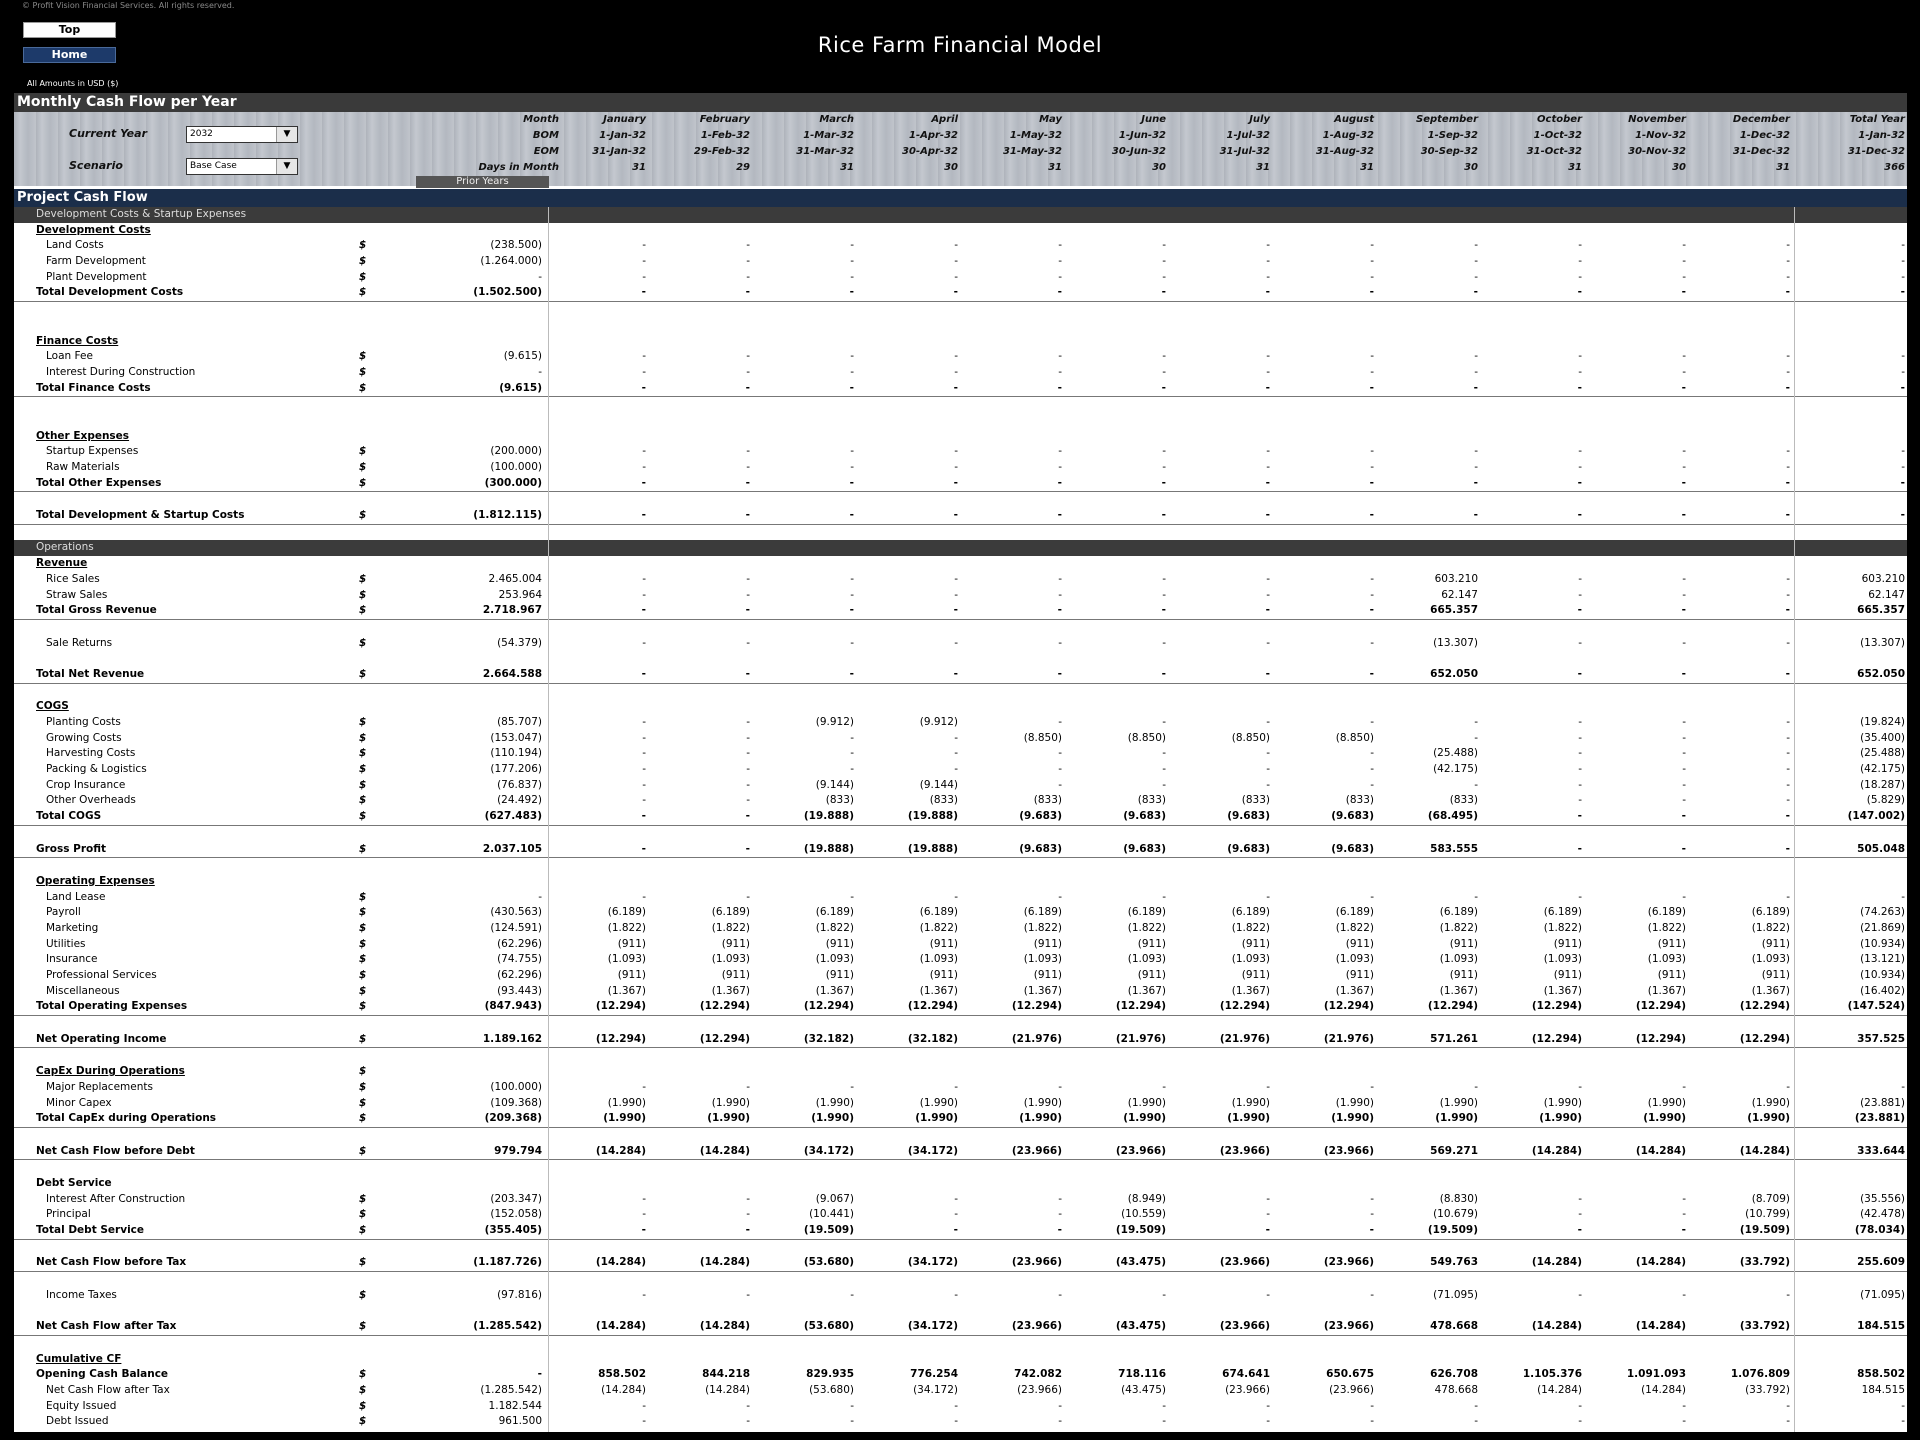  I want to click on row-label: Minor Capex, so click(79, 1102).